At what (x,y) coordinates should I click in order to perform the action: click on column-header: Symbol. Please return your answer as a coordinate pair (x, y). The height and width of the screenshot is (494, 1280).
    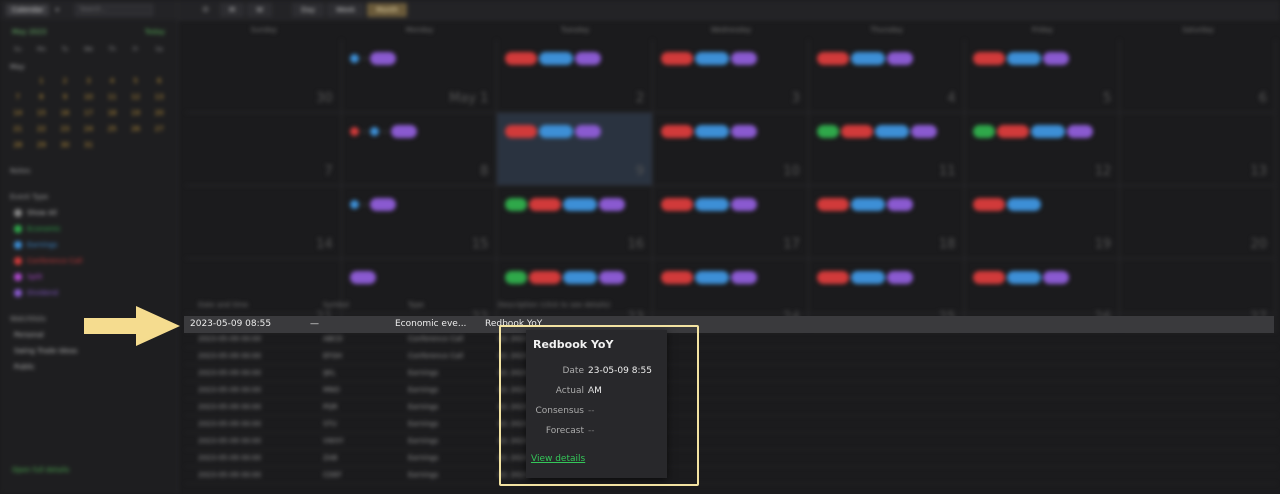
    Looking at the image, I should click on (365, 305).